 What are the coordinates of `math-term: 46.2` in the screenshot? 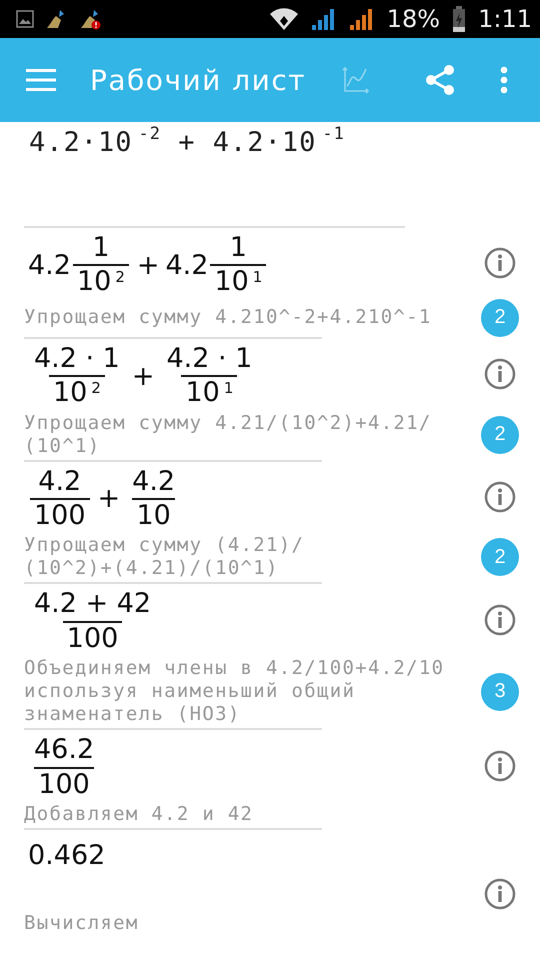 It's located at (64, 750).